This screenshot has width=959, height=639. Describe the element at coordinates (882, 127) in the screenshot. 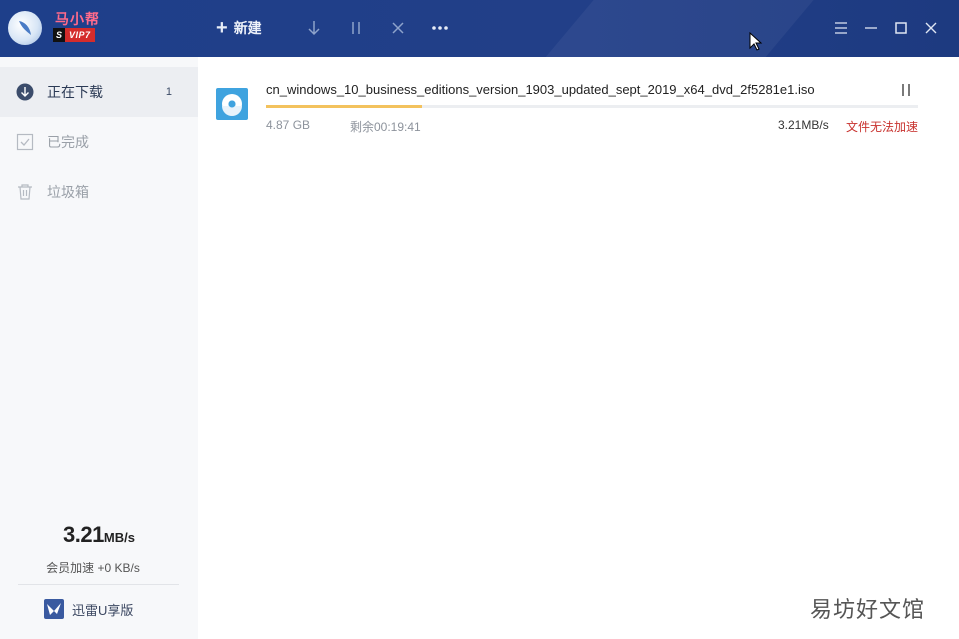

I see `task-accel-note: 文件无法加速` at that location.